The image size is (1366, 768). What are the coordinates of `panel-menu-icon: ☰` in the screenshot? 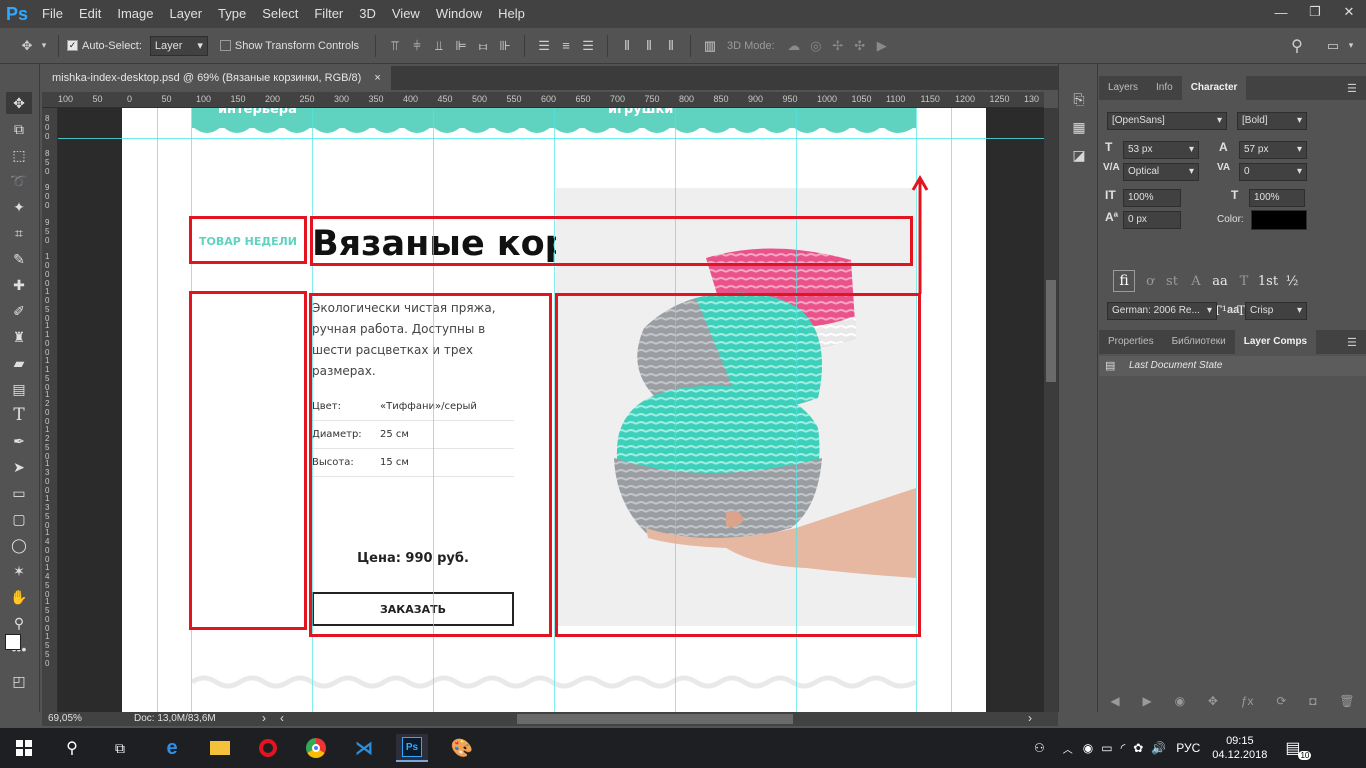 It's located at (1352, 342).